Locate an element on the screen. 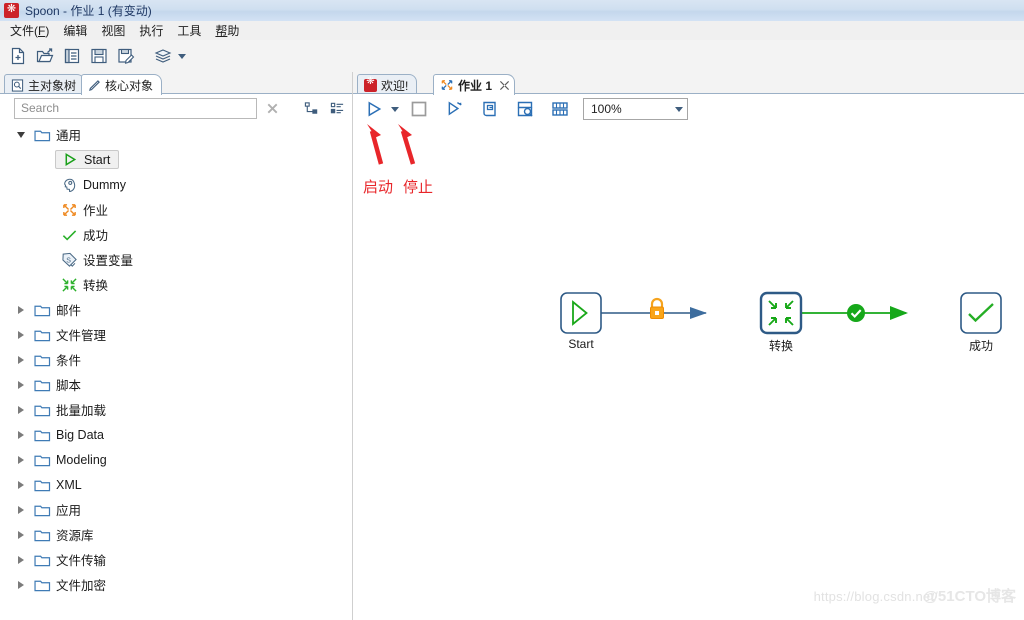 Image resolution: width=1024 pixels, height=620 pixels. search-input is located at coordinates (135, 108).